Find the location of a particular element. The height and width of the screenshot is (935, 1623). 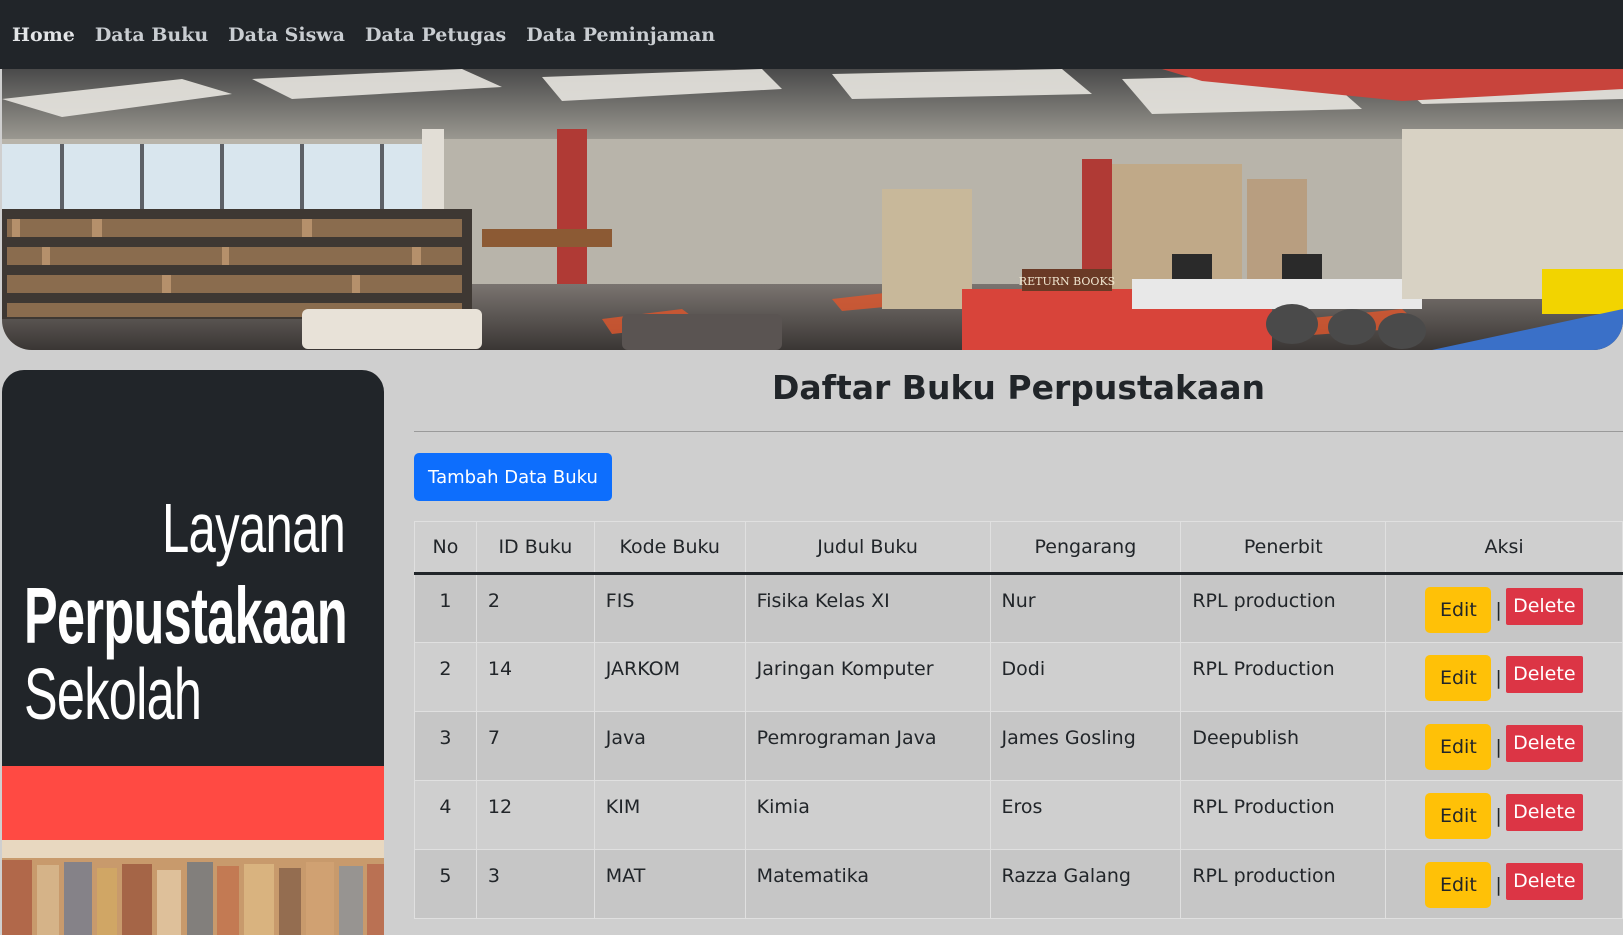

cell-no: 2 is located at coordinates (445, 677).